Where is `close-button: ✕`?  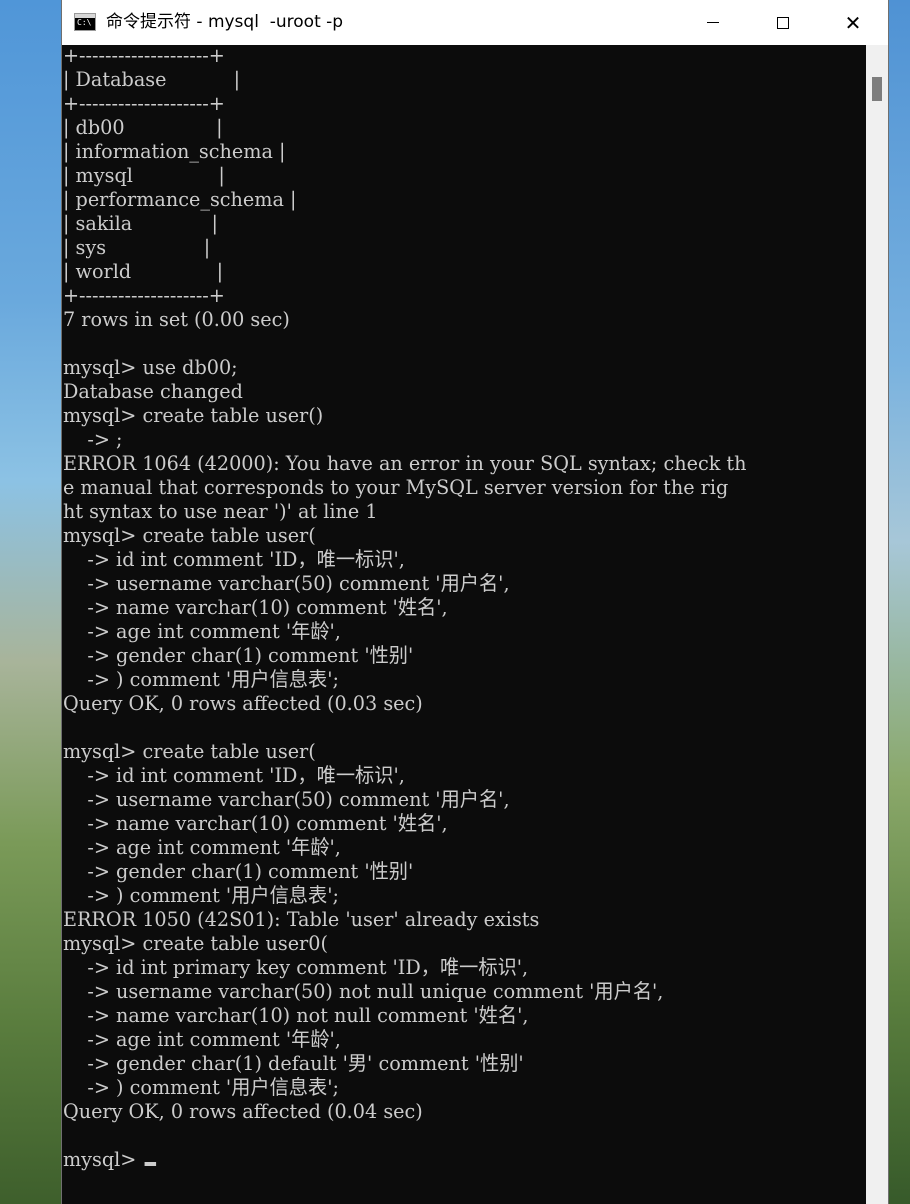 close-button: ✕ is located at coordinates (853, 22).